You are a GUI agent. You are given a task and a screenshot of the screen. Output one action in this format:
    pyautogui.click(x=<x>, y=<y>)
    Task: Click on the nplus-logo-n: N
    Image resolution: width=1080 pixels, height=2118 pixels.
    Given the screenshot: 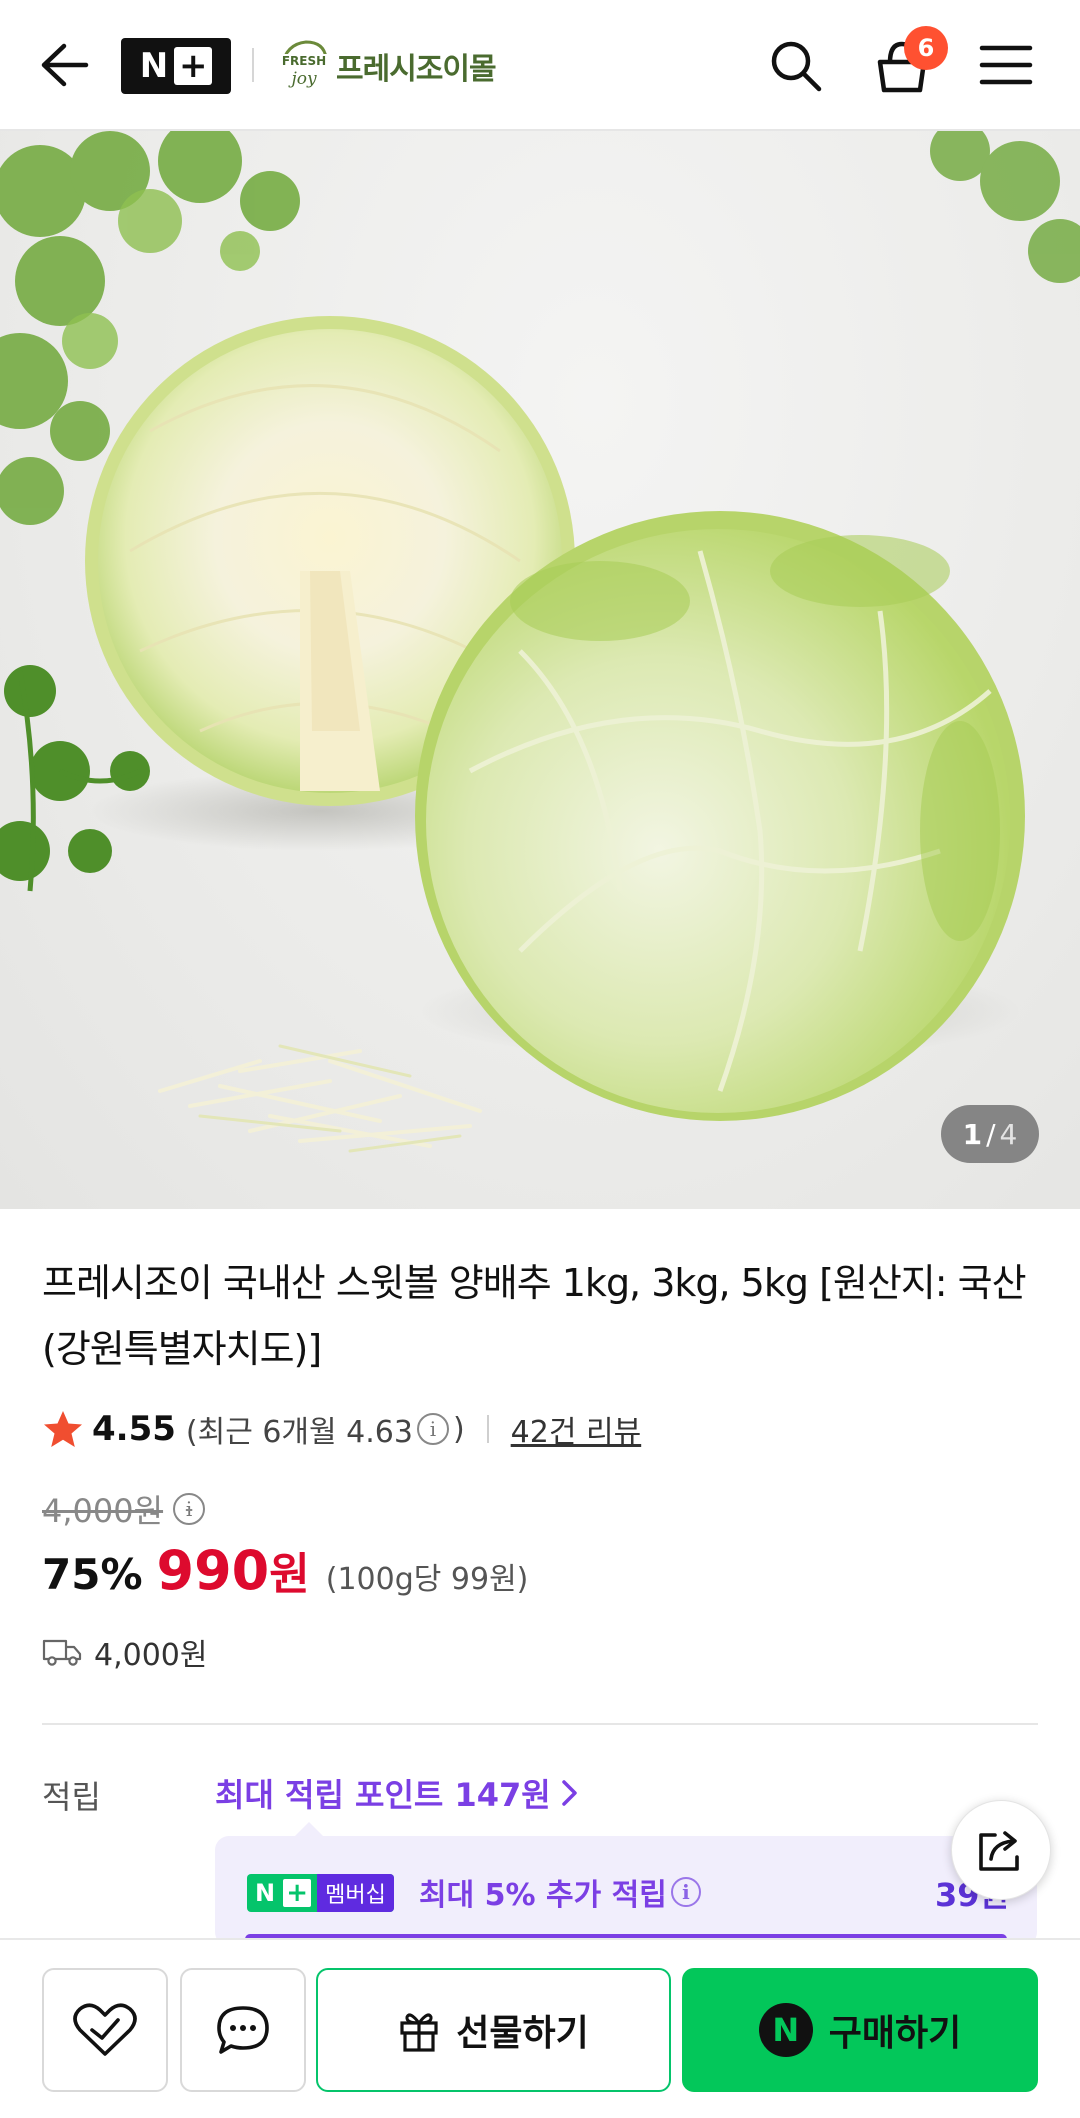 What is the action you would take?
    pyautogui.click(x=154, y=66)
    